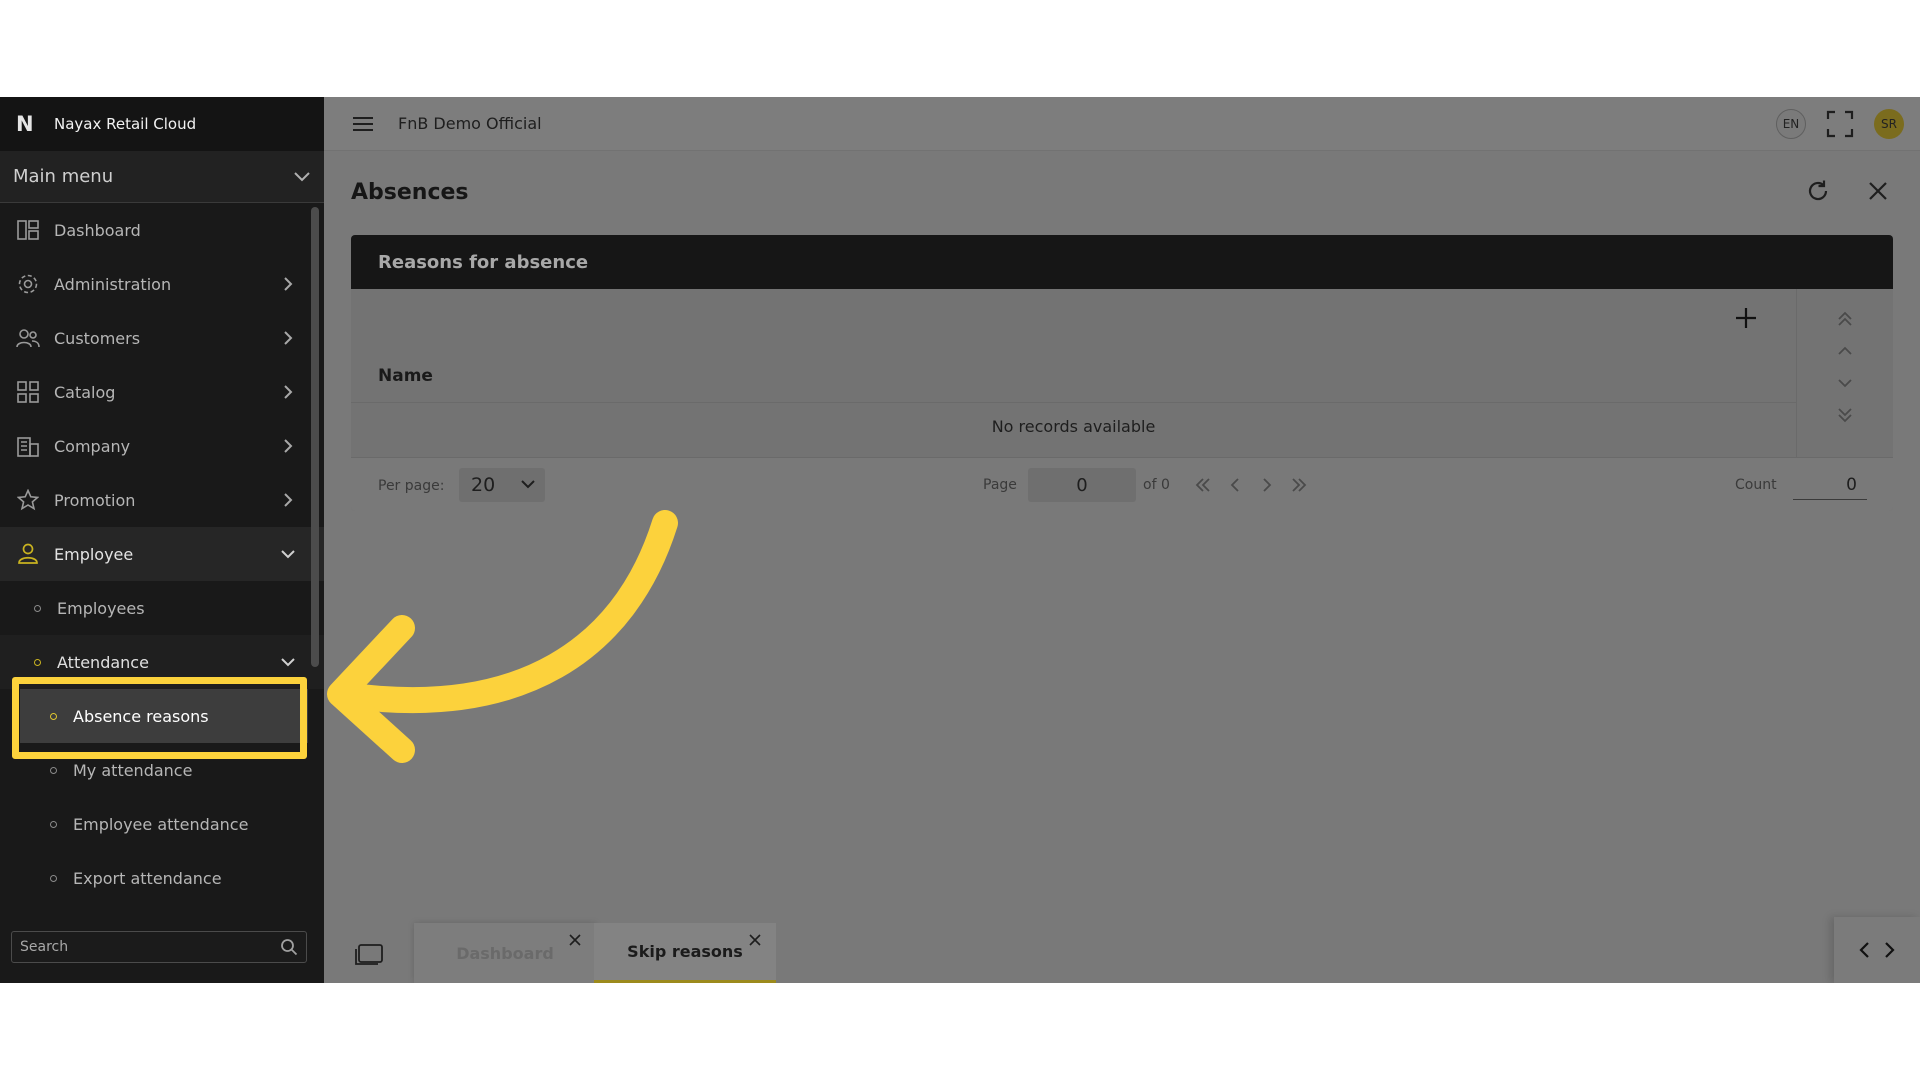 Image resolution: width=1920 pixels, height=1080 pixels. What do you see at coordinates (133, 770) in the screenshot?
I see `sidebar-item-label: My attendance` at bounding box center [133, 770].